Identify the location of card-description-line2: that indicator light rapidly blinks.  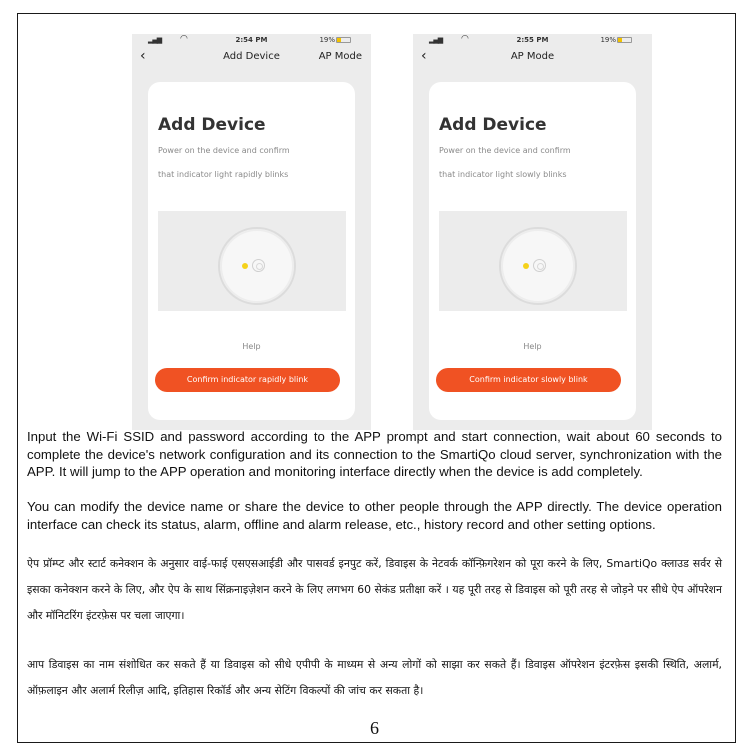
(223, 174).